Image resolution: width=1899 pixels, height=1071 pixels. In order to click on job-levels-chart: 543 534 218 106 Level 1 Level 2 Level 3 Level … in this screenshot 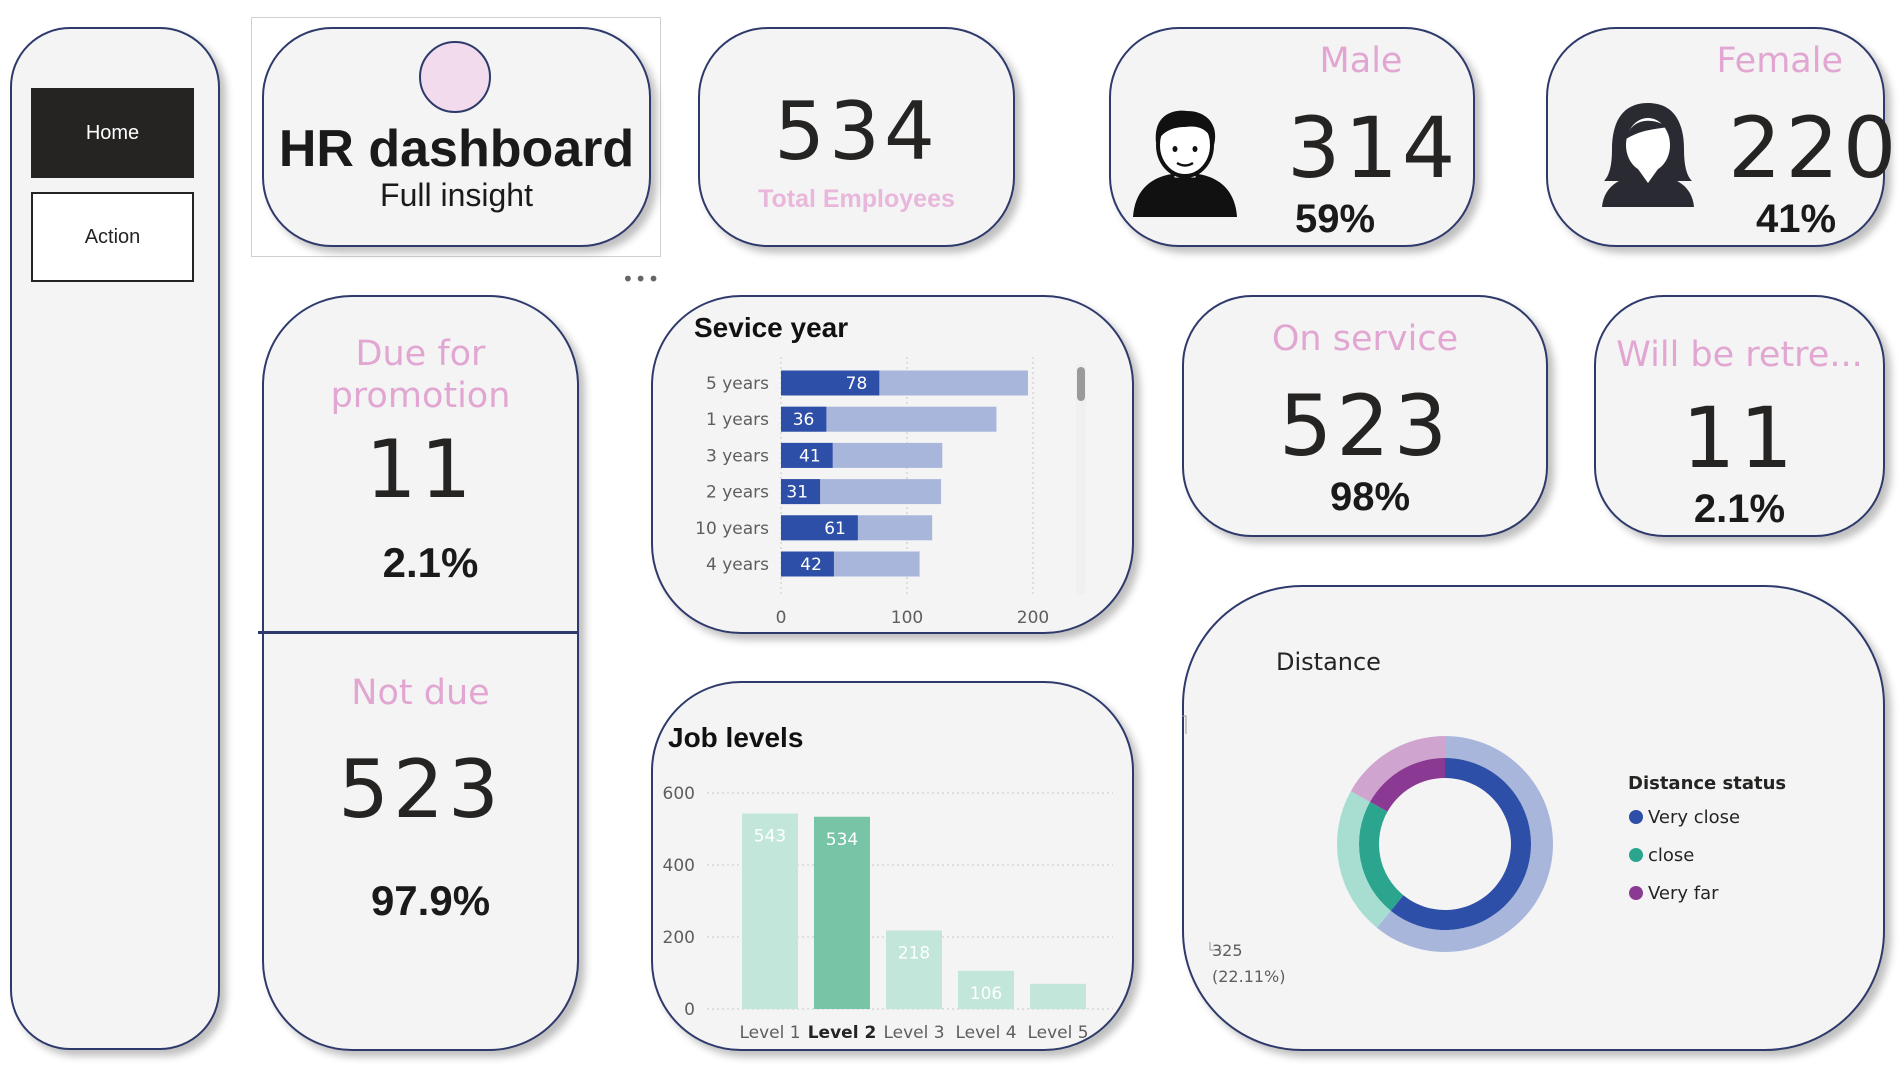, I will do `click(888, 913)`.